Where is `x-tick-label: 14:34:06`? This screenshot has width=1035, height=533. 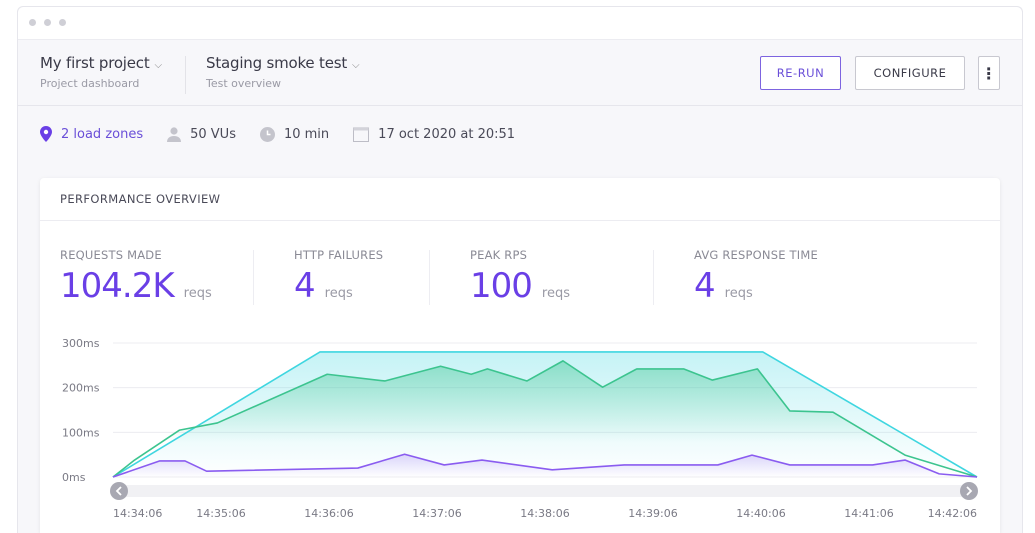
x-tick-label: 14:34:06 is located at coordinates (137, 513).